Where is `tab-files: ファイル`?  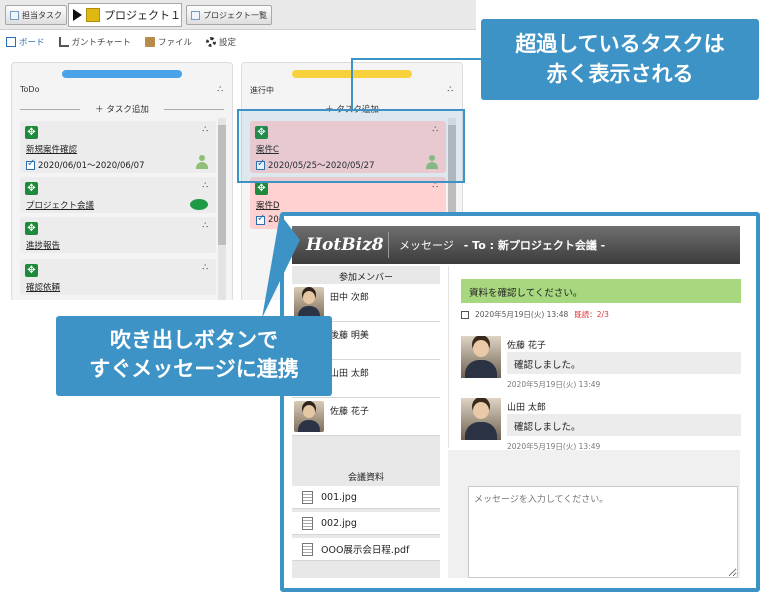
tab-files: ファイル is located at coordinates (168, 42).